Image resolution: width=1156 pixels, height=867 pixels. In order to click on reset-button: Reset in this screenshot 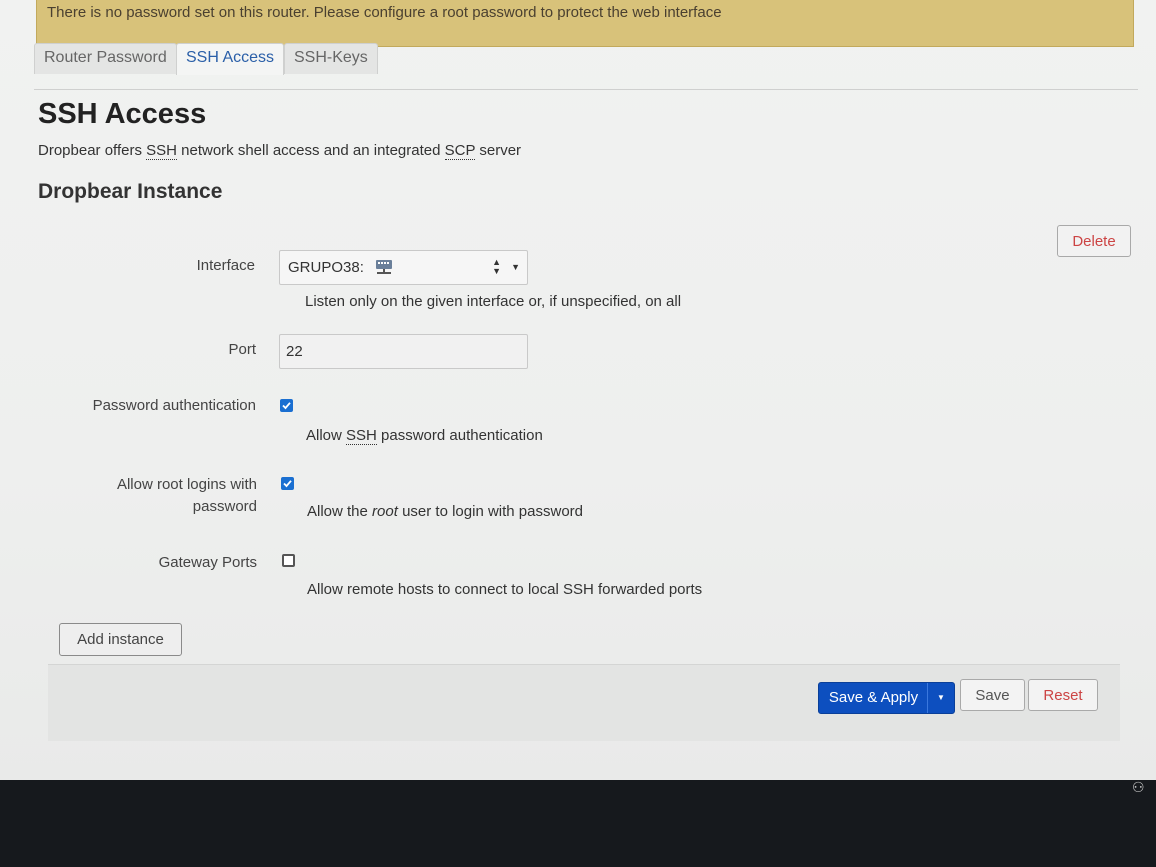, I will do `click(1063, 695)`.